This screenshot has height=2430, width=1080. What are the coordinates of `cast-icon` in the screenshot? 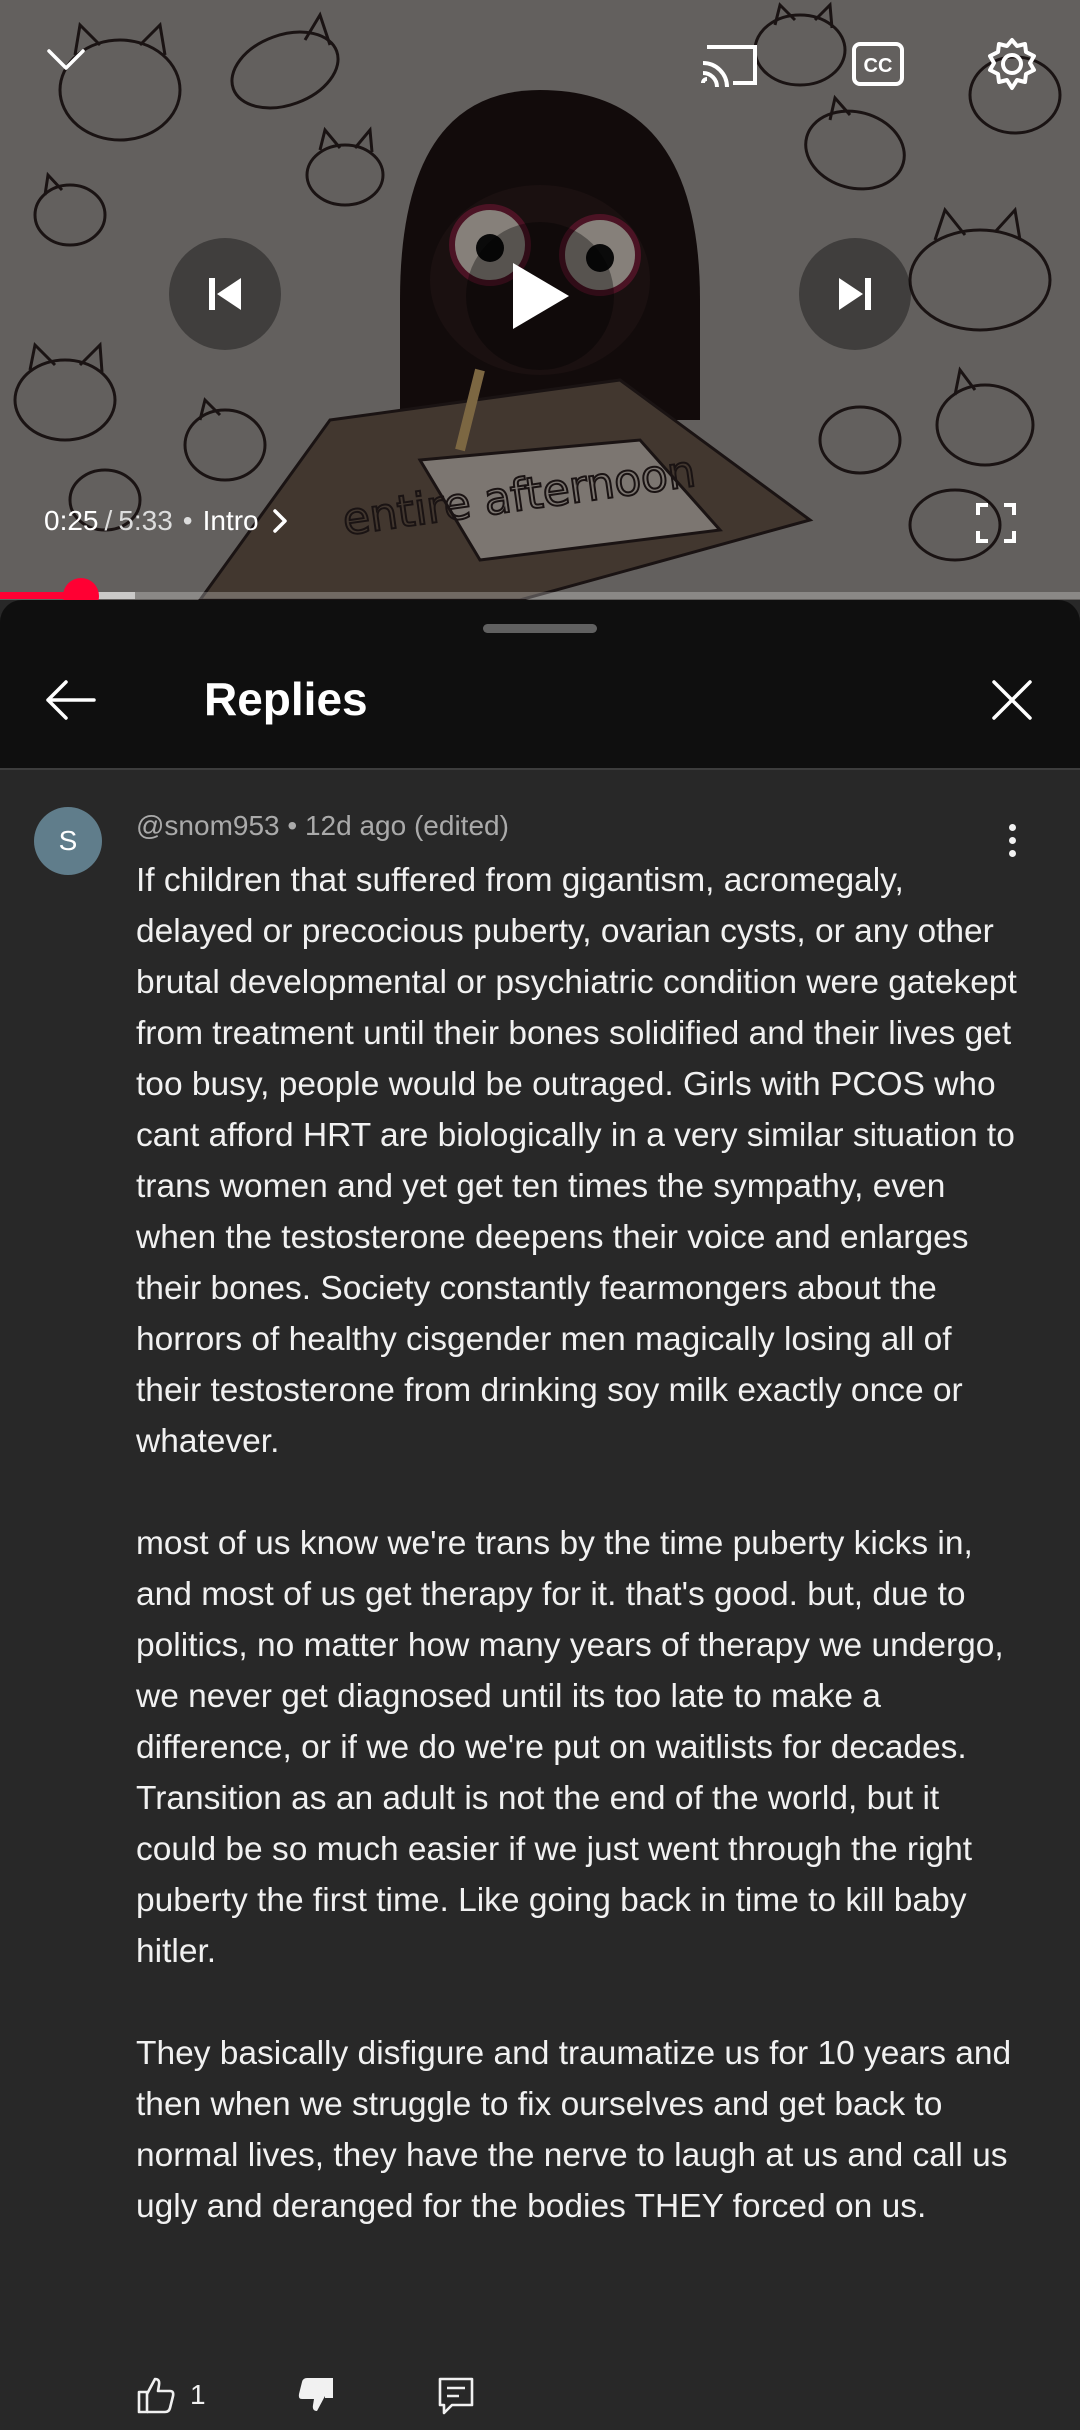 It's located at (730, 64).